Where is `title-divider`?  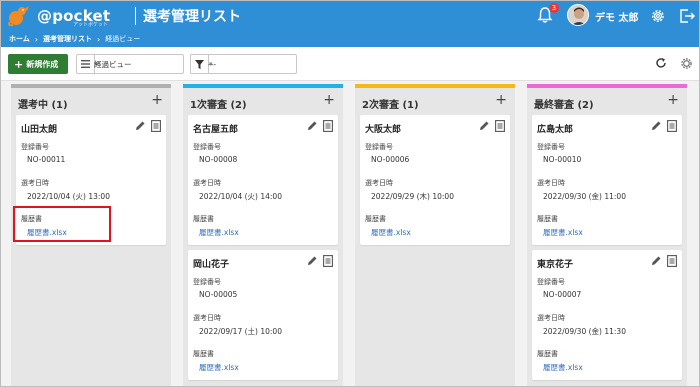
title-divider is located at coordinates (135, 16).